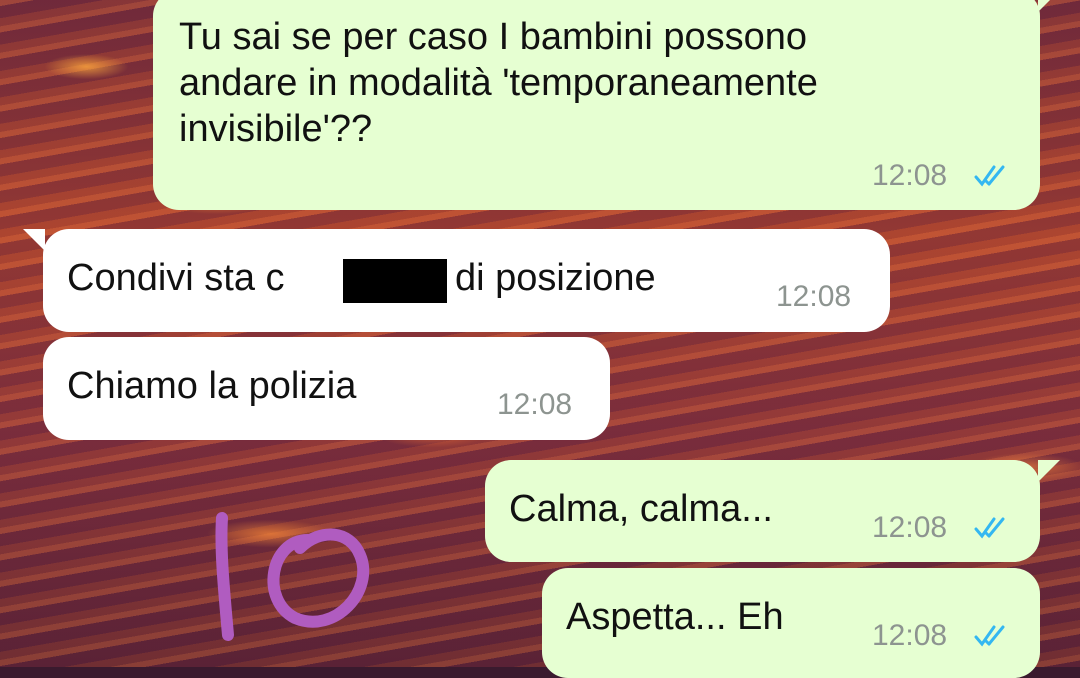 The width and height of the screenshot is (1080, 678). What do you see at coordinates (791, 623) in the screenshot?
I see `message-outgoing-3: Aspetta... Eh 12:08` at bounding box center [791, 623].